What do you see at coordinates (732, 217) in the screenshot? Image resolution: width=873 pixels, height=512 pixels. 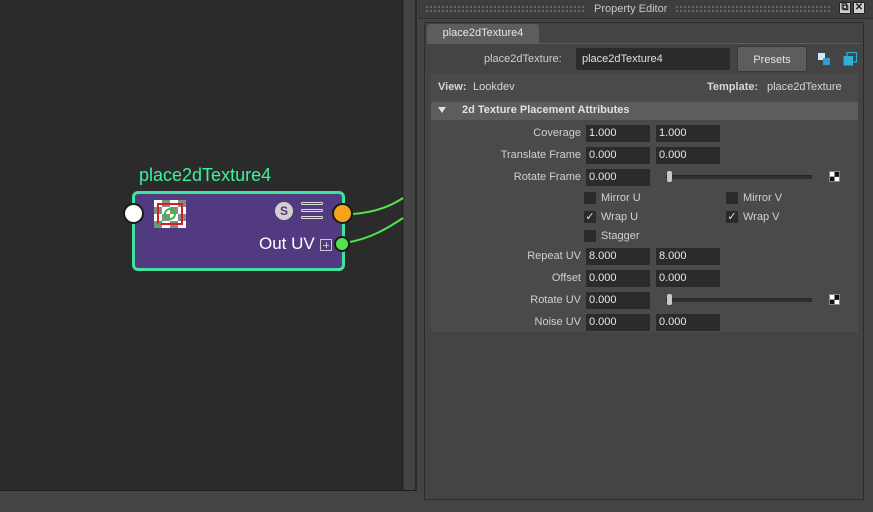 I see `wrap-v-checkbox: ✓` at bounding box center [732, 217].